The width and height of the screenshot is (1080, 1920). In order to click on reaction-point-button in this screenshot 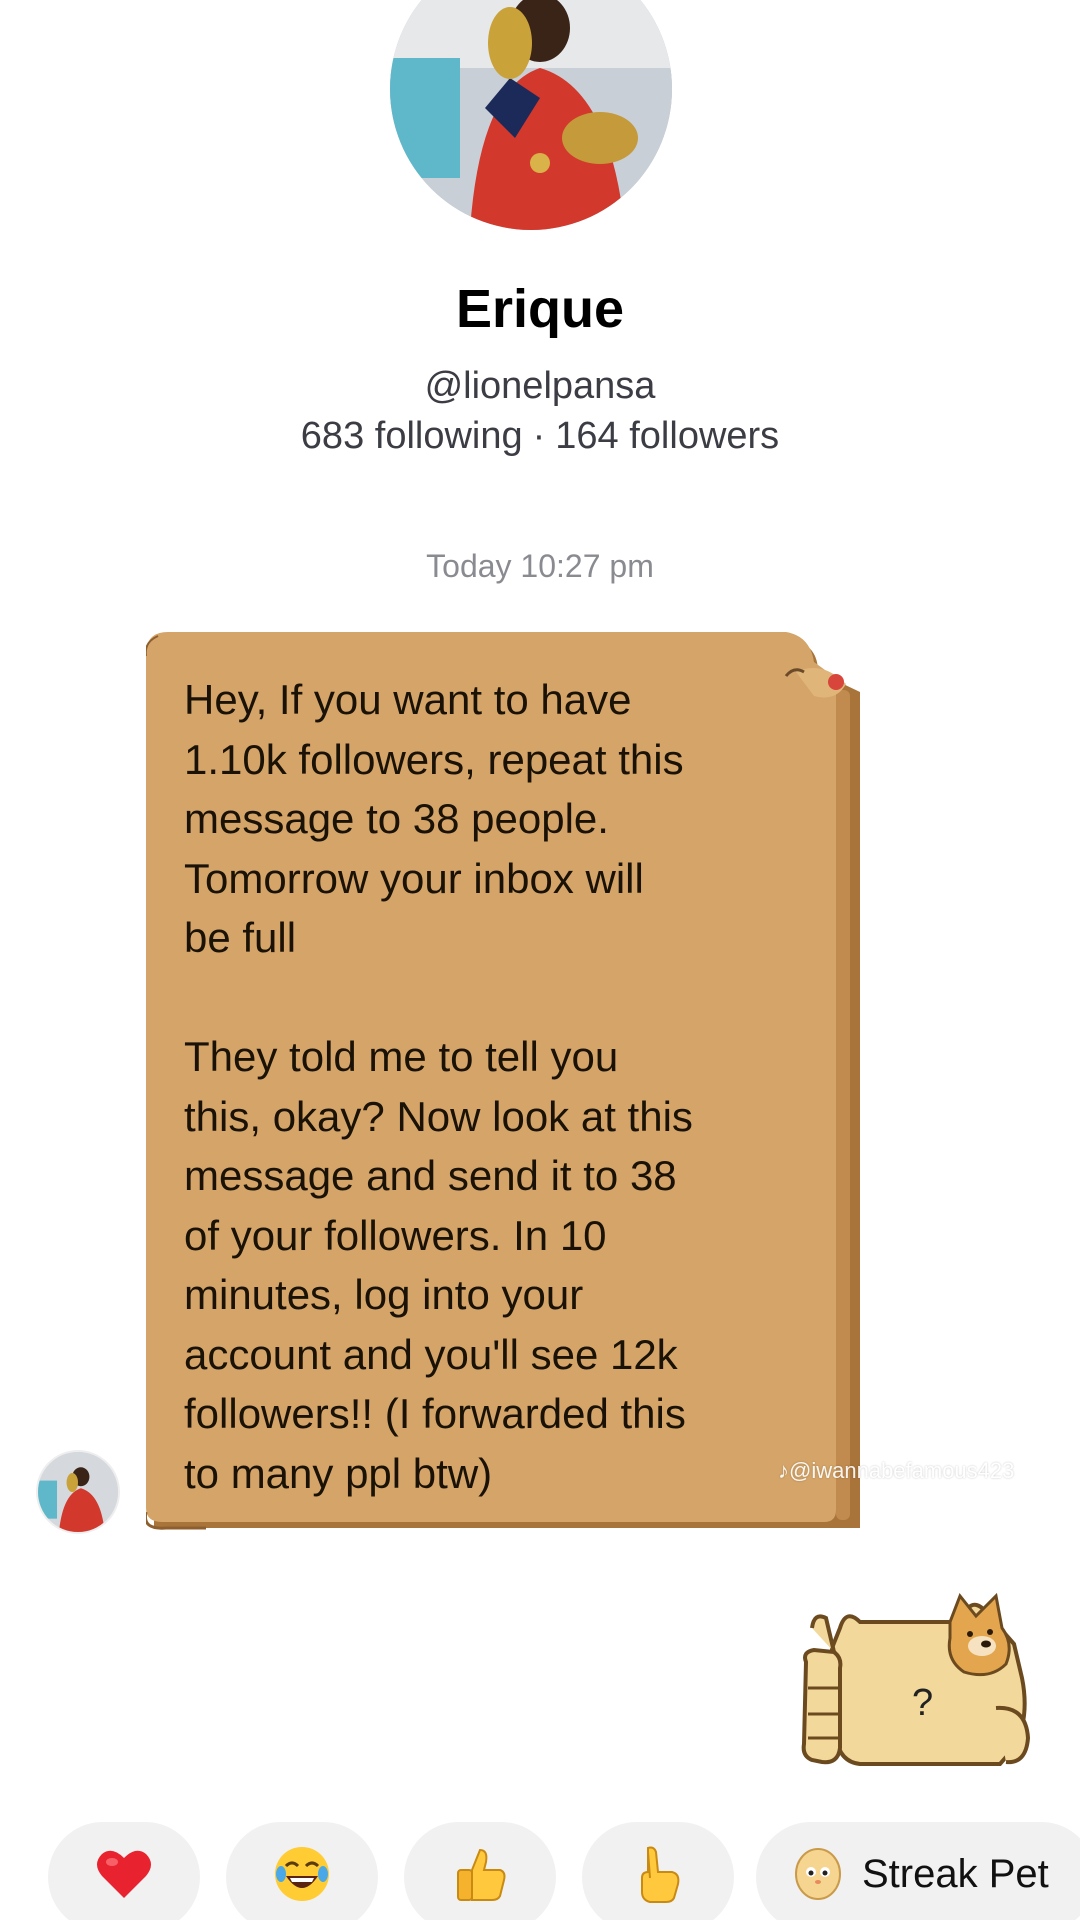, I will do `click(658, 1871)`.